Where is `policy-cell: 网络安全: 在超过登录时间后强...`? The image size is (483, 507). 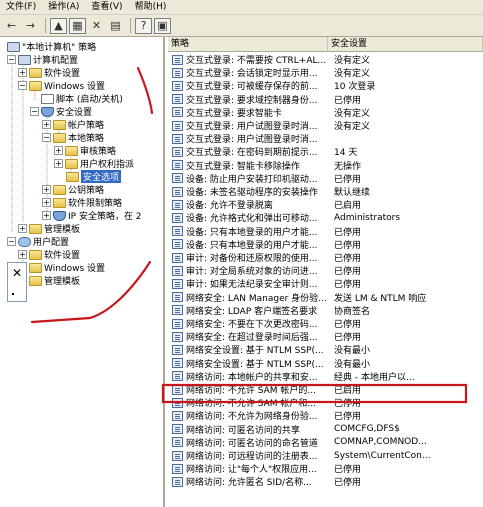 policy-cell: 网络安全: 在超过登录时间后强... is located at coordinates (248, 336).